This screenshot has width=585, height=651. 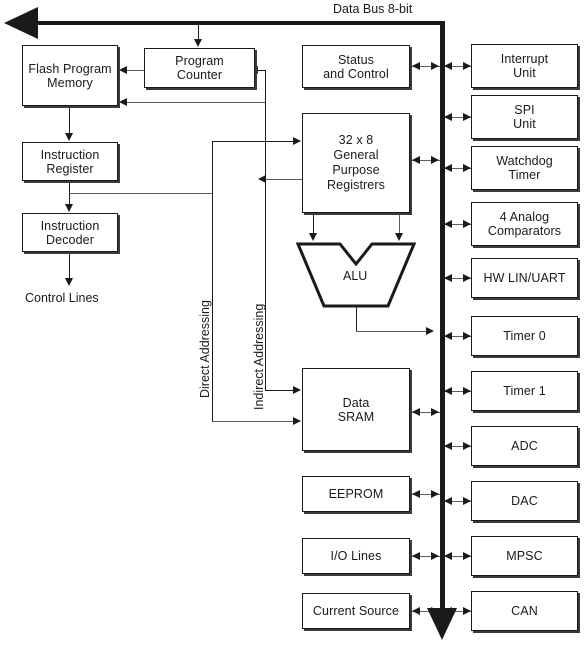 What do you see at coordinates (524, 168) in the screenshot?
I see `block-watchdog-timer: Watchdog Timer` at bounding box center [524, 168].